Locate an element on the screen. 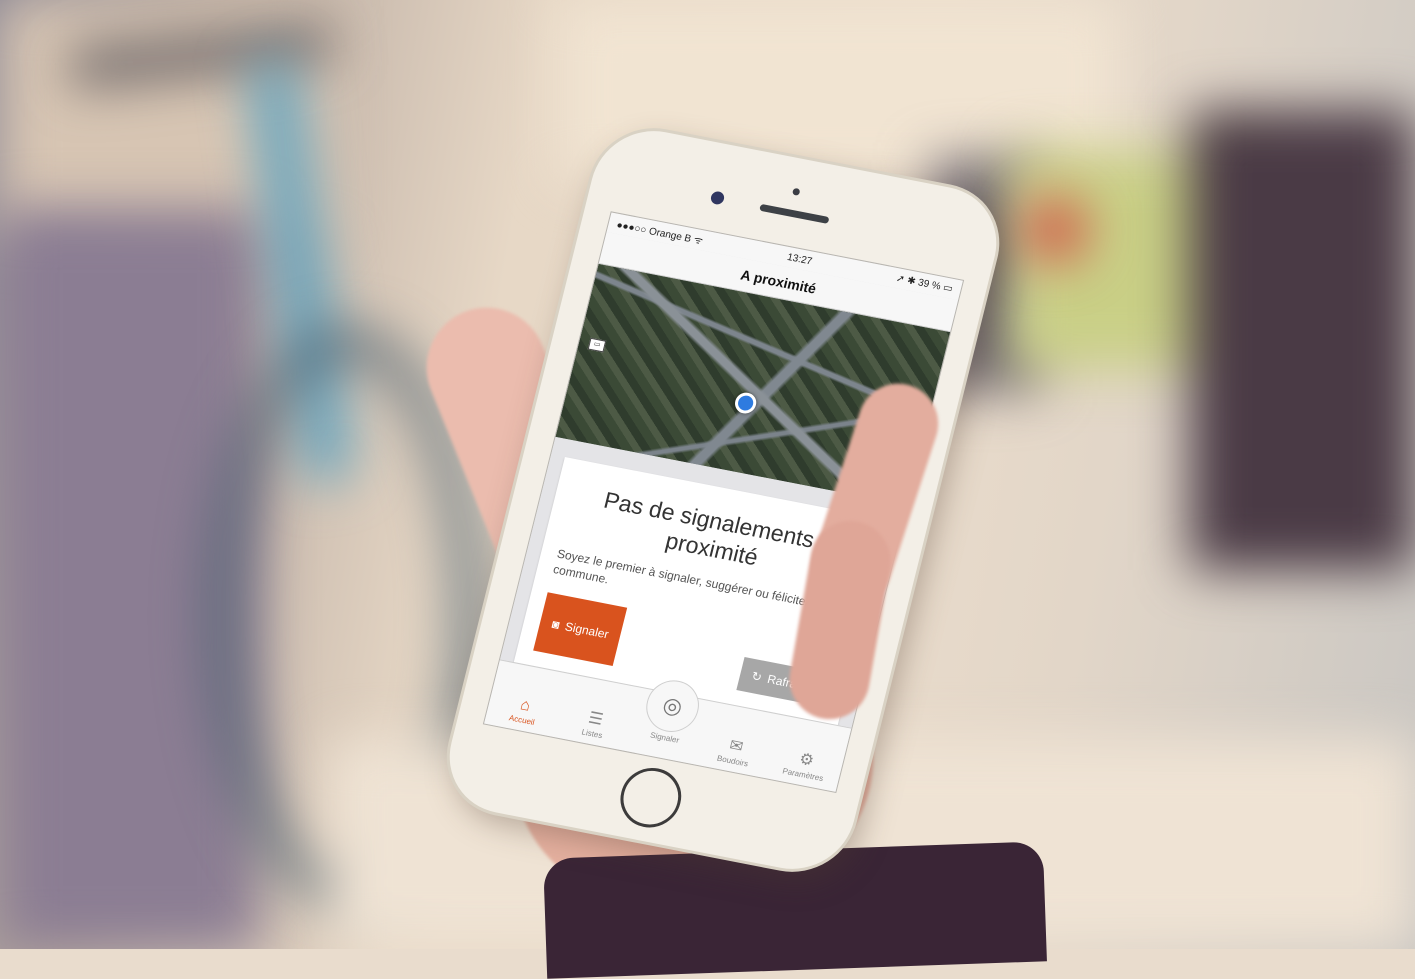  tab-lists: ☰ Listes is located at coordinates (593, 725).